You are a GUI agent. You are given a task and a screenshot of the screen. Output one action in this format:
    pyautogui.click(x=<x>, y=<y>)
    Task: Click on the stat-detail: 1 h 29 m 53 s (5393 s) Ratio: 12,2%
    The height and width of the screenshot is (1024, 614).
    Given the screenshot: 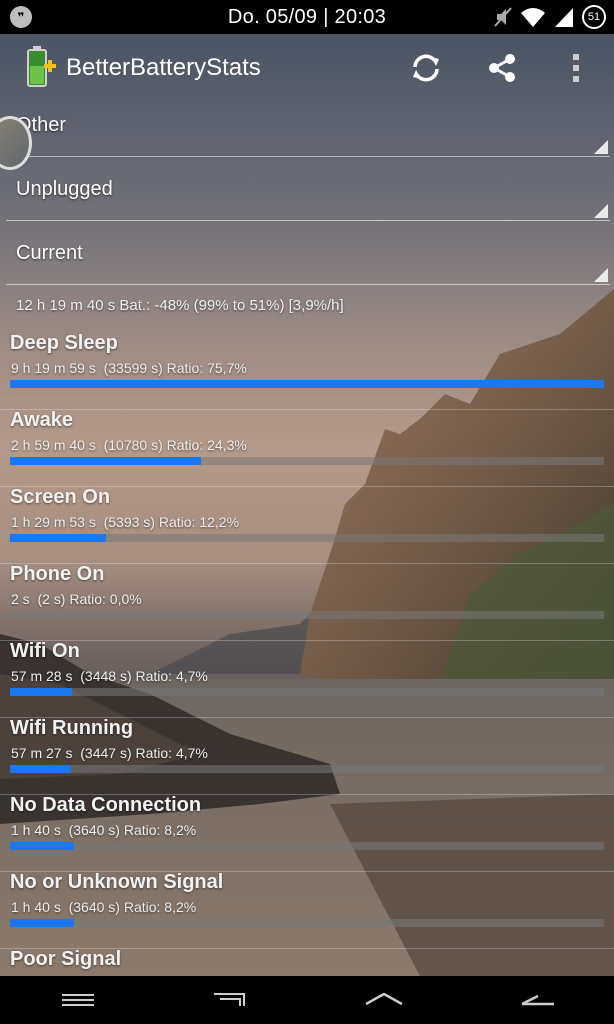 What is the action you would take?
    pyautogui.click(x=125, y=522)
    